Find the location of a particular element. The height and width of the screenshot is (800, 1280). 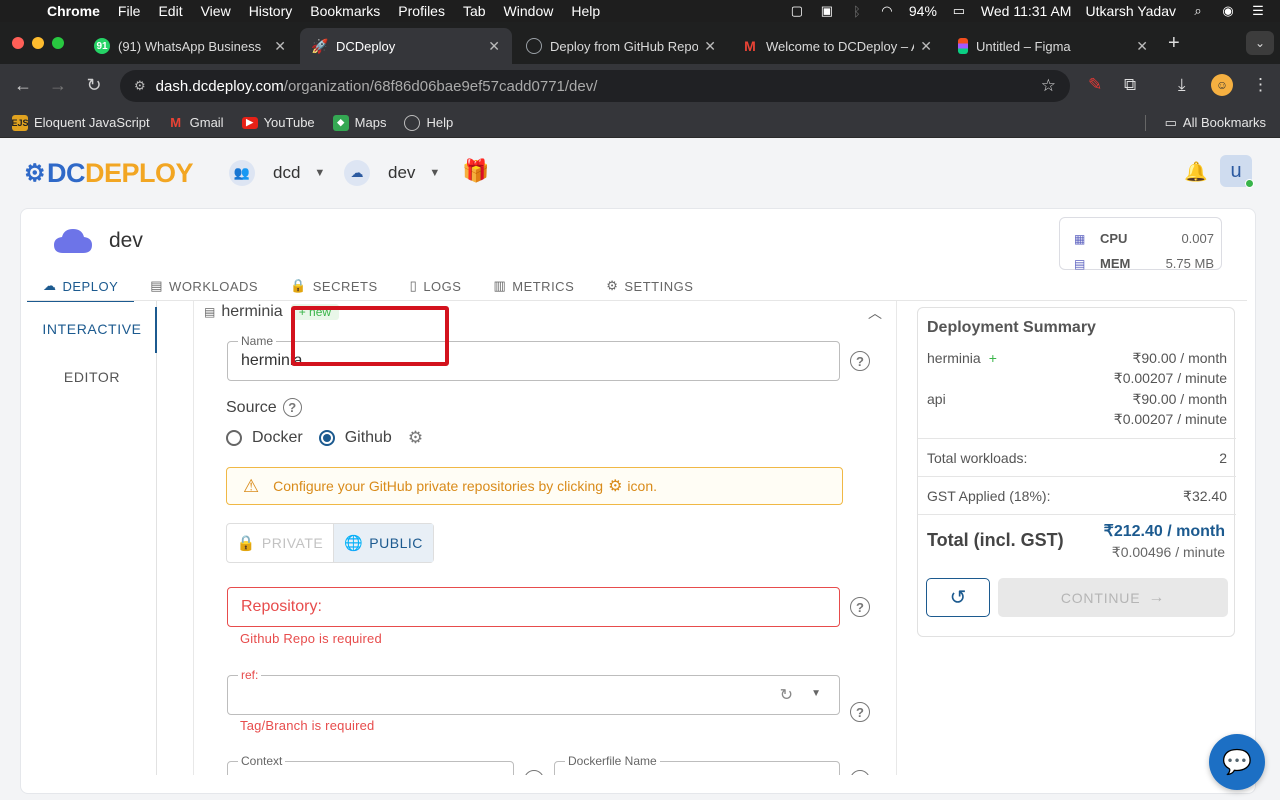

context-field: Context is located at coordinates (370, 764).